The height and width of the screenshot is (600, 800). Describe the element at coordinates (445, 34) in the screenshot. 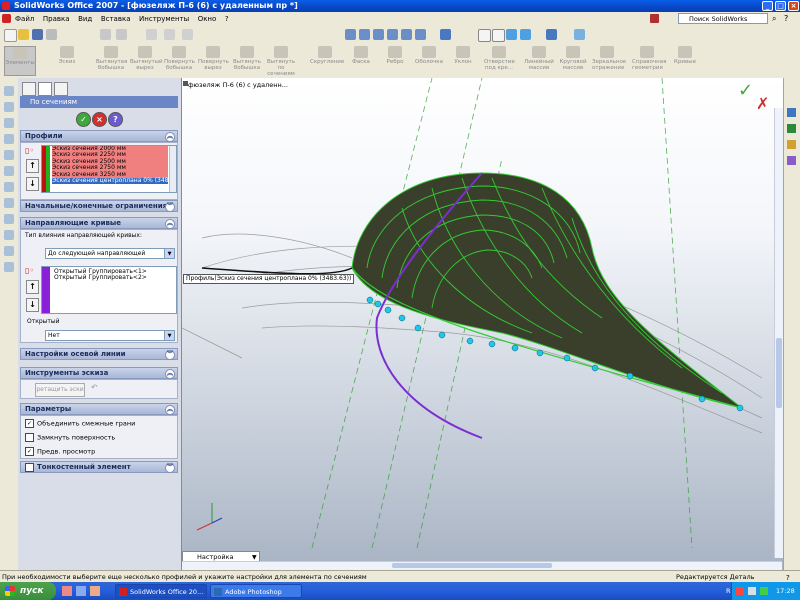

I see `standard-views-icon` at that location.